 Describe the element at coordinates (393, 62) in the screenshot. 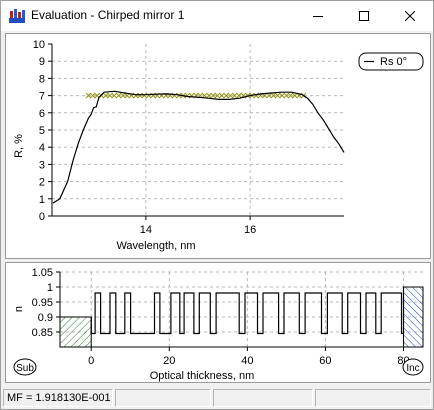

I see `legend-entry-rs: Rs 0°` at that location.